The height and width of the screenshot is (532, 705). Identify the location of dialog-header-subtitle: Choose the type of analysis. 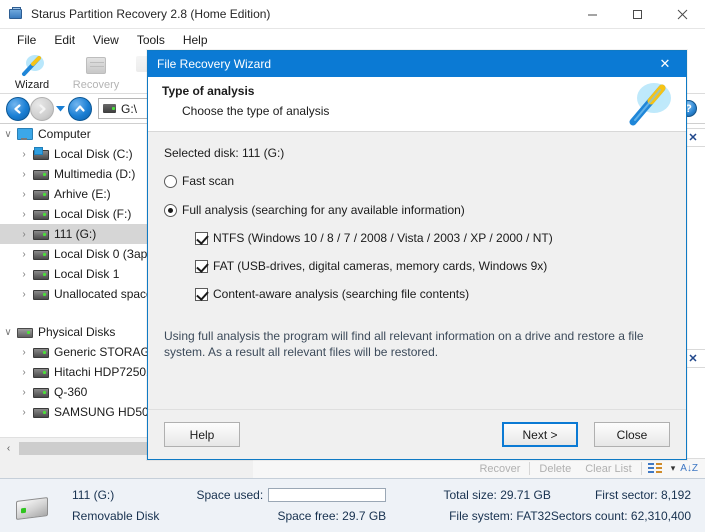
(256, 111).